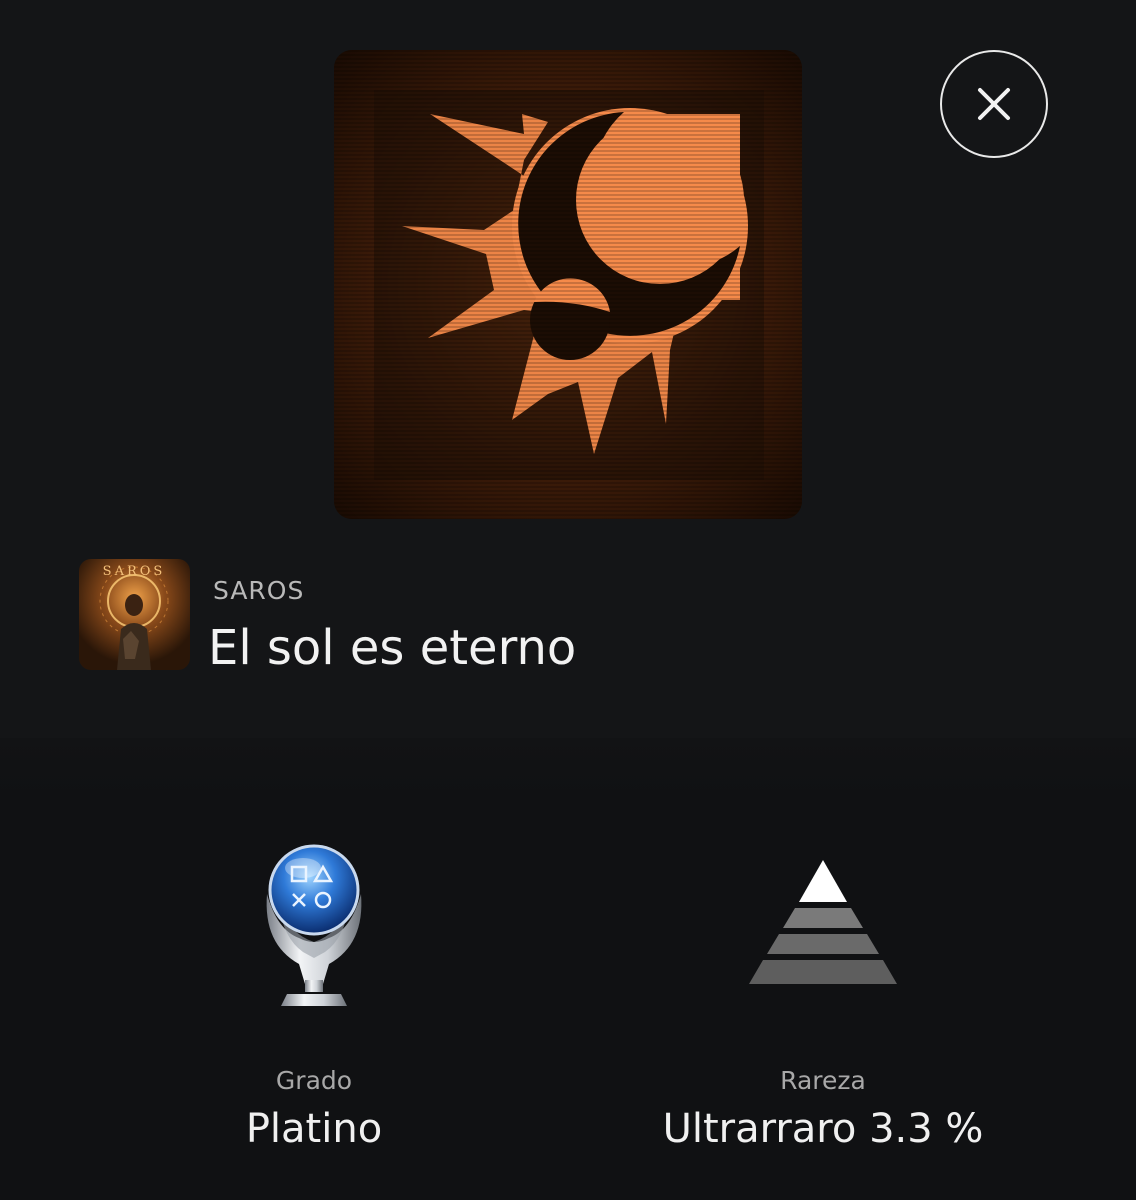 The height and width of the screenshot is (1200, 1136). What do you see at coordinates (314, 1129) in the screenshot?
I see `grade-value: Platino` at bounding box center [314, 1129].